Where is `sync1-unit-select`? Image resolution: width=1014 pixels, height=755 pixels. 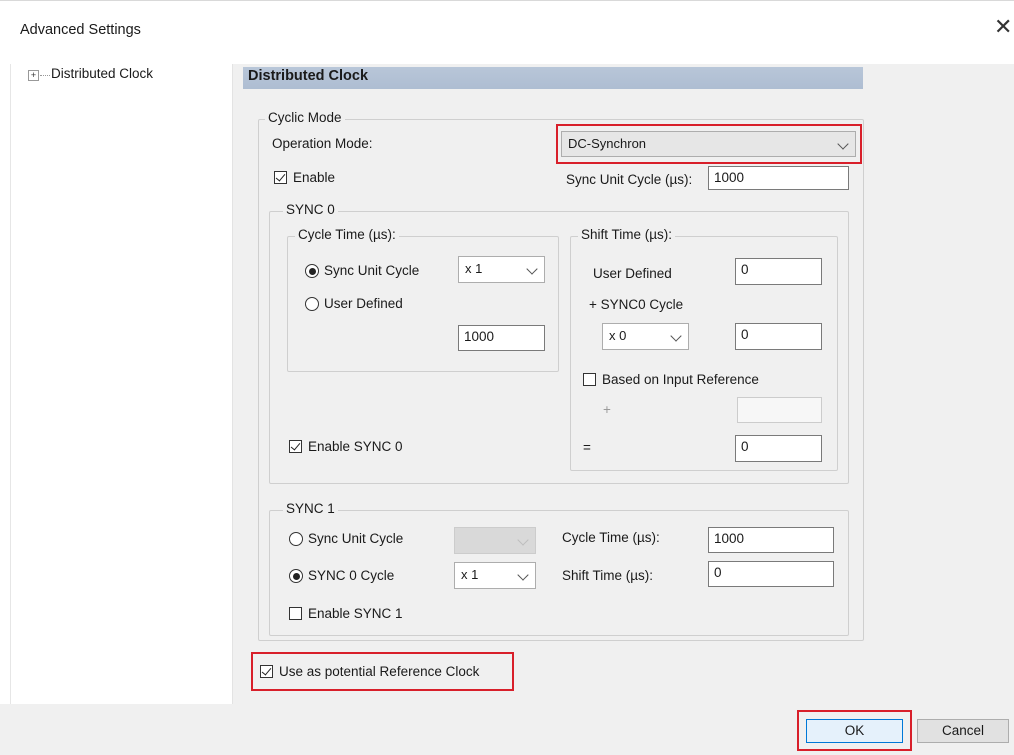 sync1-unit-select is located at coordinates (495, 540).